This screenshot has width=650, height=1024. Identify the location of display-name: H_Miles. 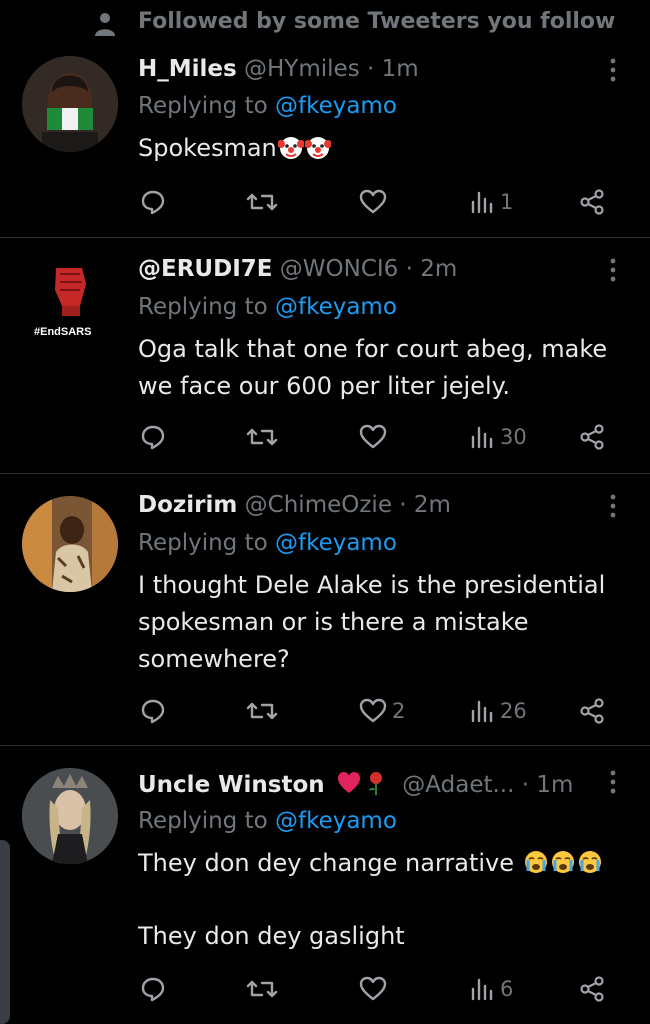
(187, 69).